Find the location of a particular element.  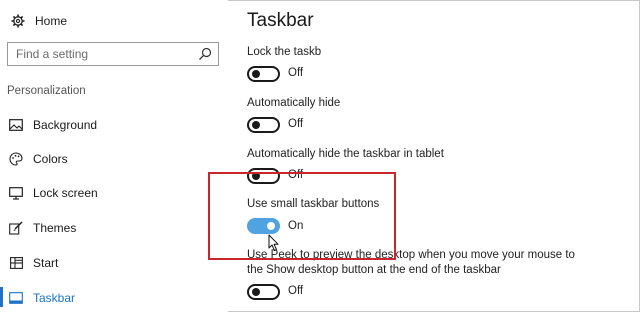

monitor-icon is located at coordinates (16, 193).